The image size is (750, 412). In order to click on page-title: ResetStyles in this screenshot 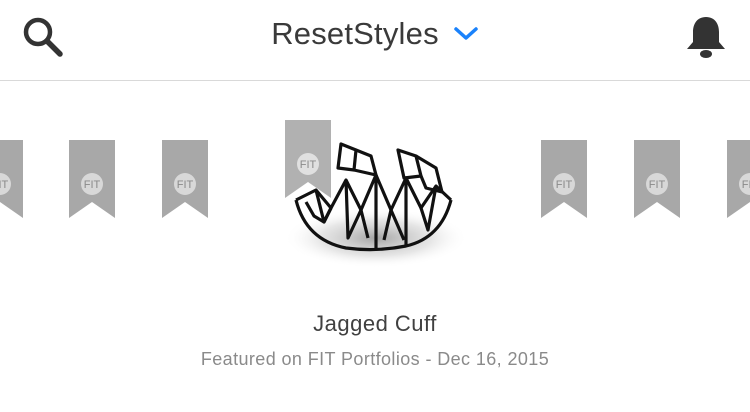, I will do `click(355, 33)`.